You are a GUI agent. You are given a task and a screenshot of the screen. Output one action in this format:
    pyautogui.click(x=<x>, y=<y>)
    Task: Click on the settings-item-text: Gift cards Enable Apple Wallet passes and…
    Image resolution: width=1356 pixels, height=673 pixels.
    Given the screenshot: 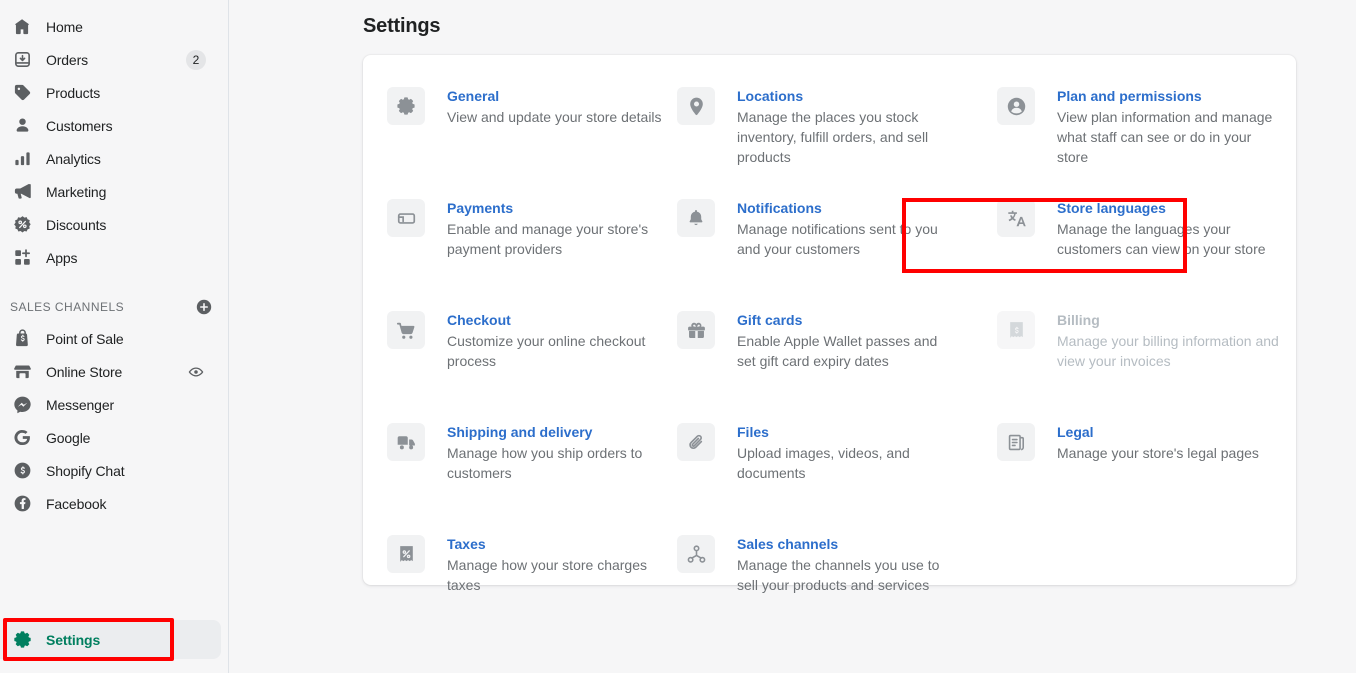 What is the action you would take?
    pyautogui.click(x=848, y=340)
    